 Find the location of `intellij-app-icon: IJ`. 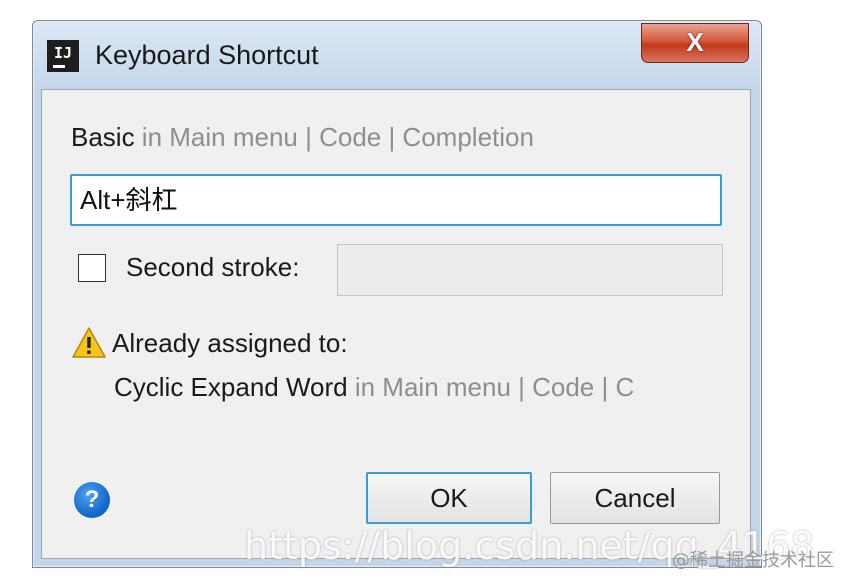

intellij-app-icon: IJ is located at coordinates (63, 56).